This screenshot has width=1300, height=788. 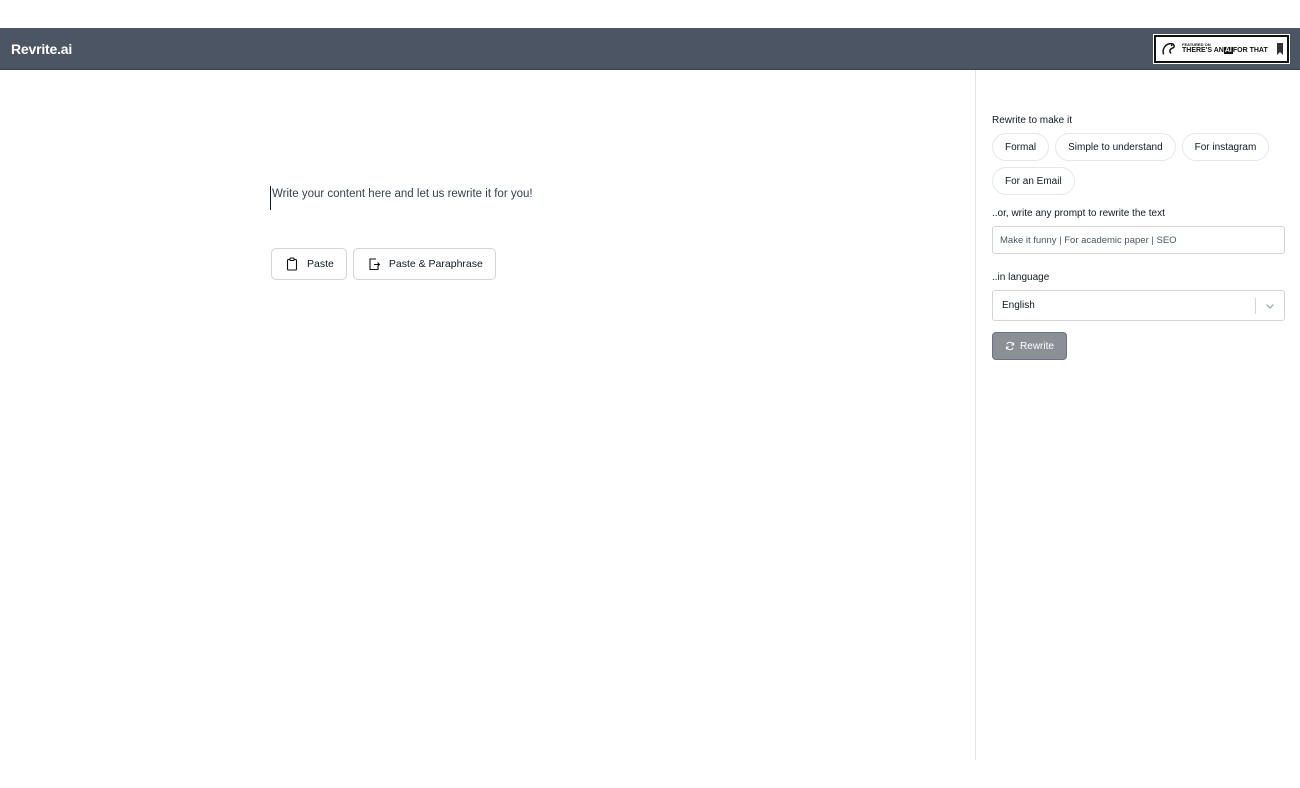 I want to click on badge-main-text: THERE'S ANAIFOR THAT, so click(x=1225, y=50).